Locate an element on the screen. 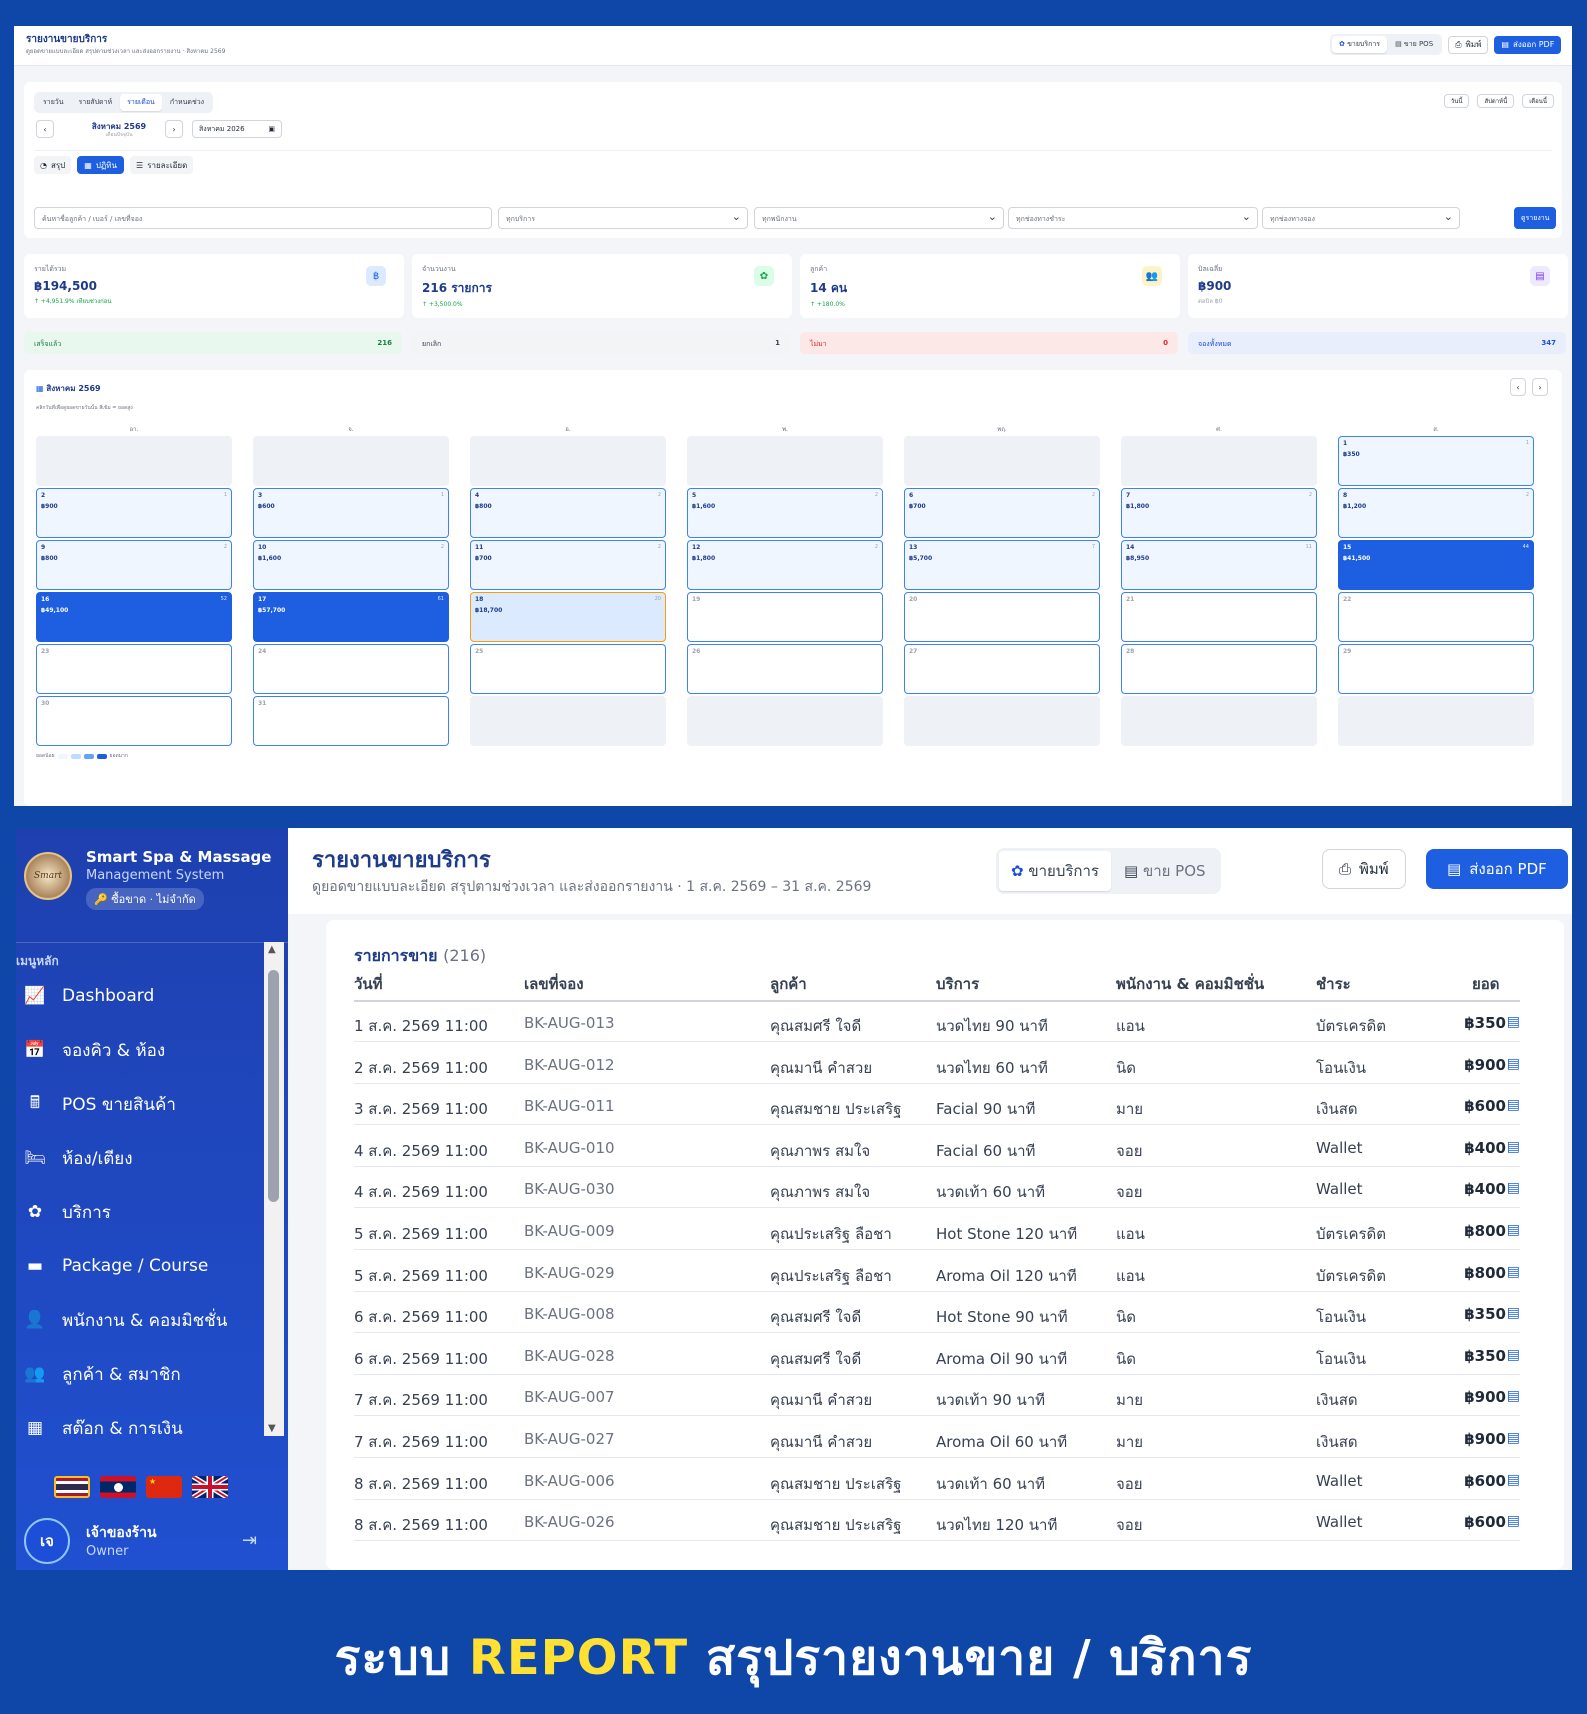 The height and width of the screenshot is (1714, 1587). calendar-day: 7 ฿1,800 2 is located at coordinates (1219, 513).